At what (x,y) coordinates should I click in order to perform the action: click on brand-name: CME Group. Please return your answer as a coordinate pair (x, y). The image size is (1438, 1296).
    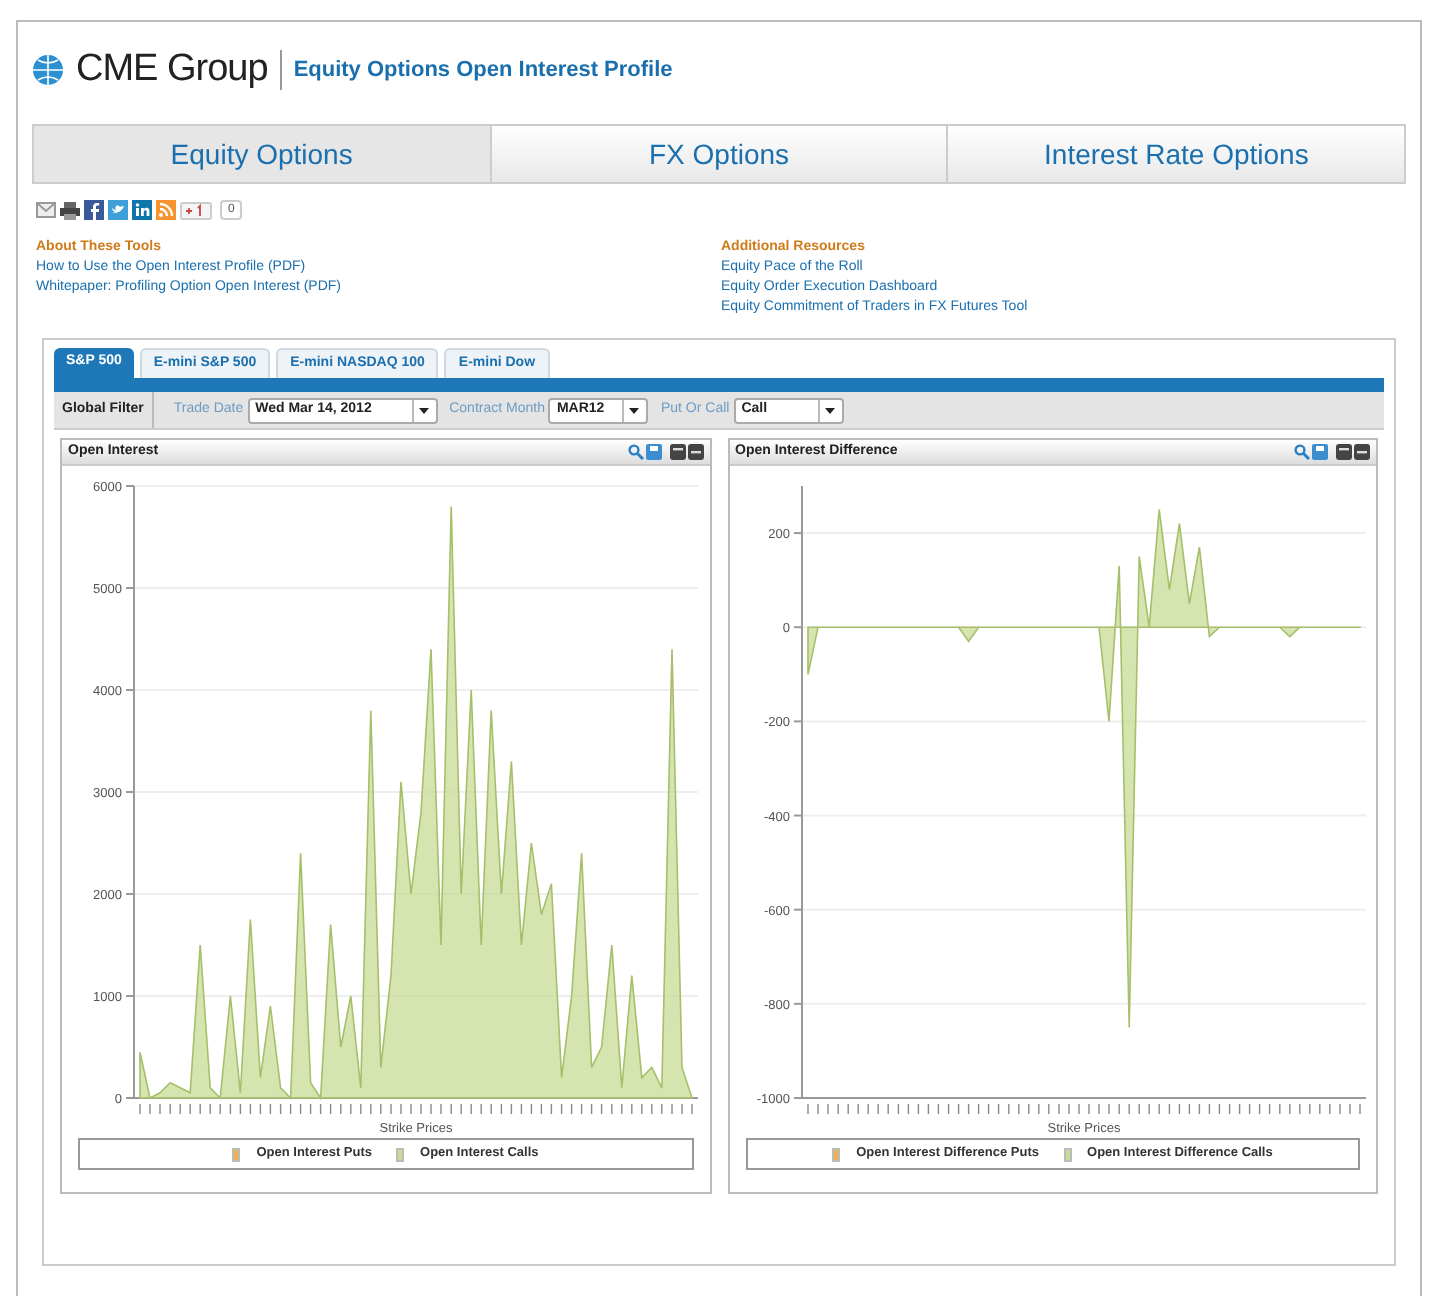
    Looking at the image, I should click on (172, 69).